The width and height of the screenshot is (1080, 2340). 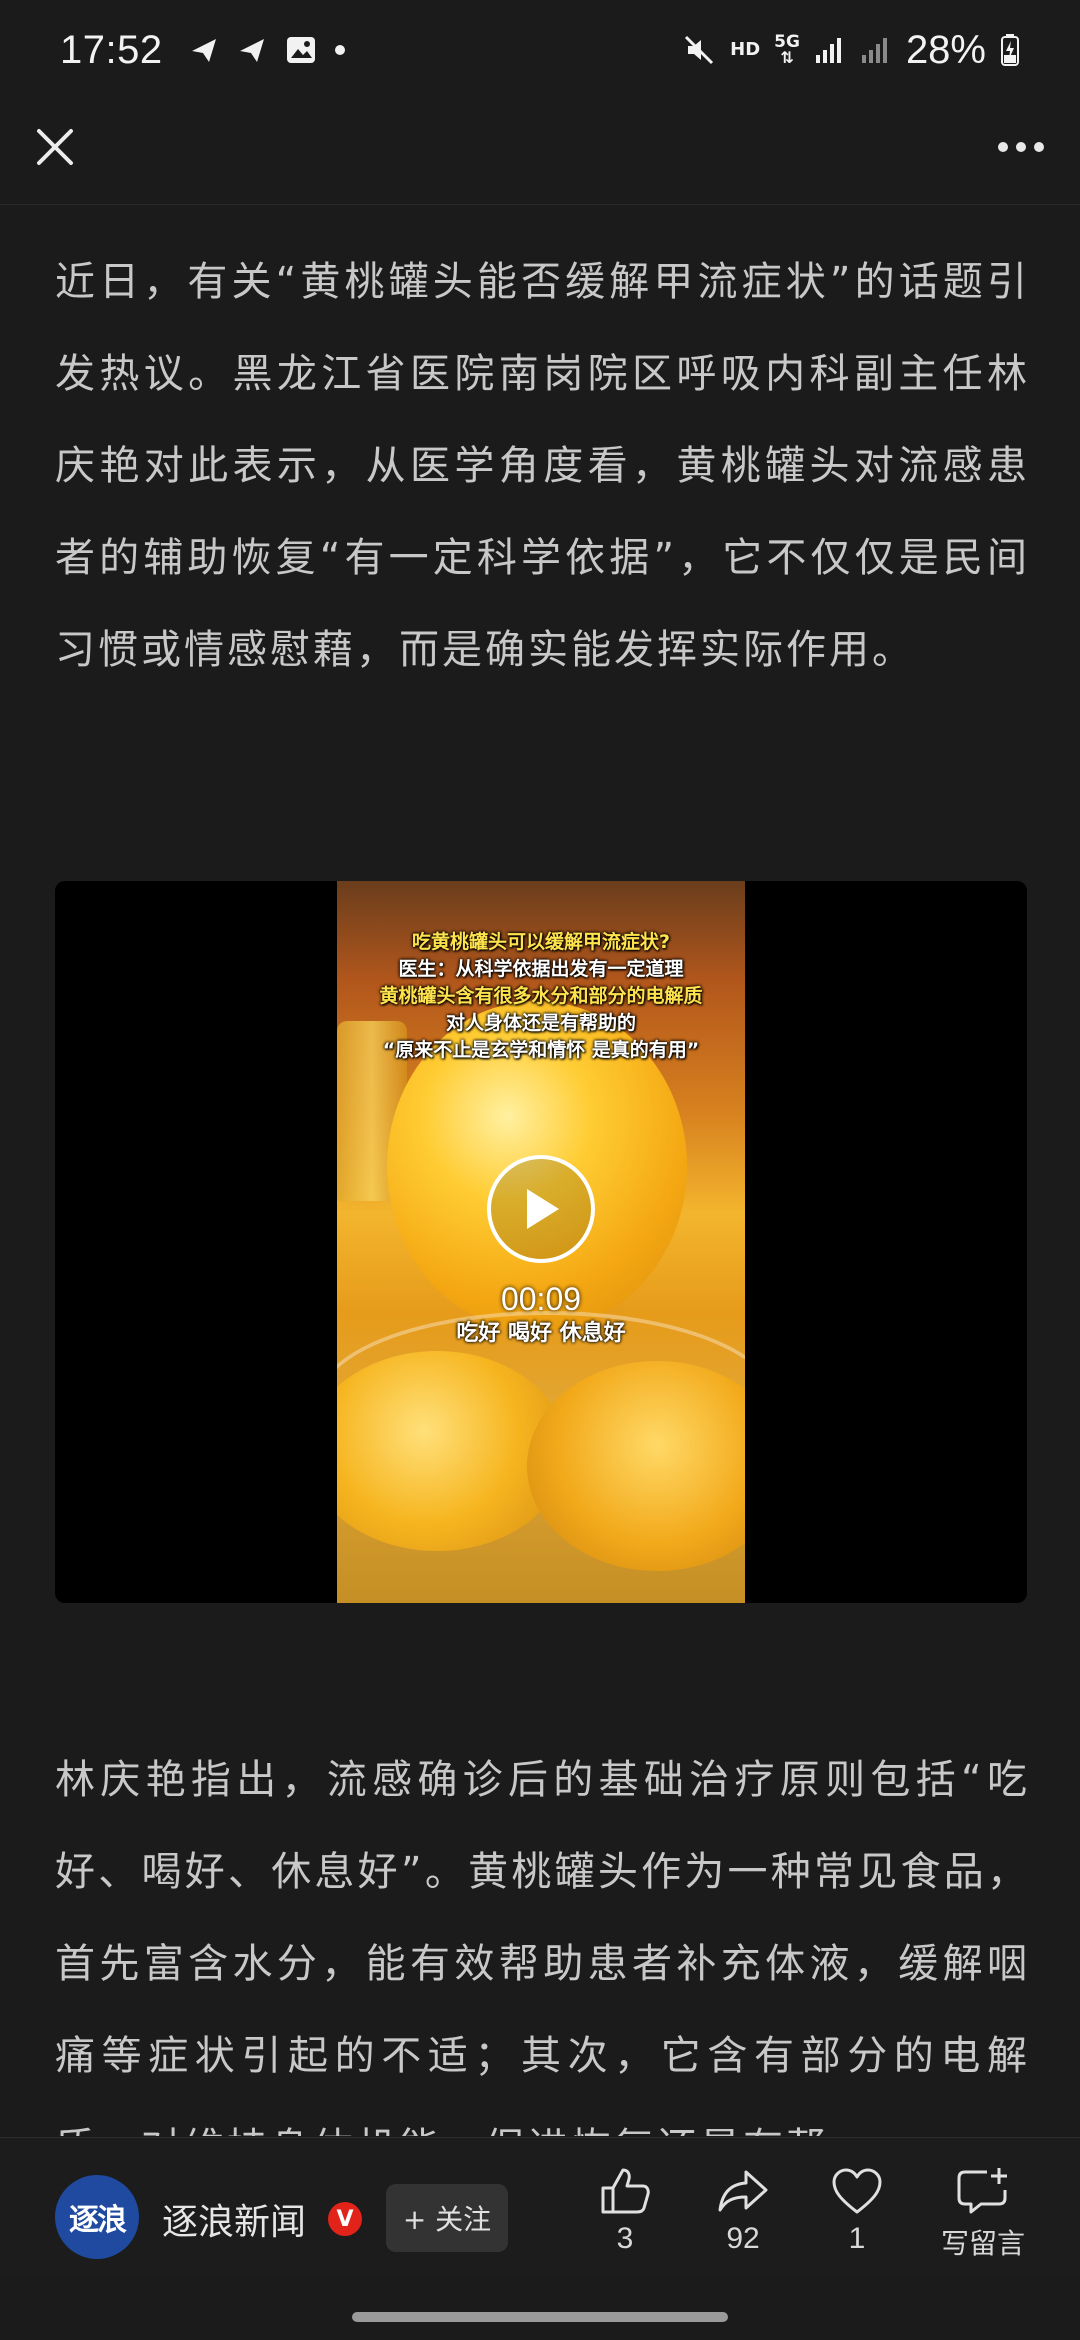 I want to click on mute-icon, so click(x=699, y=50).